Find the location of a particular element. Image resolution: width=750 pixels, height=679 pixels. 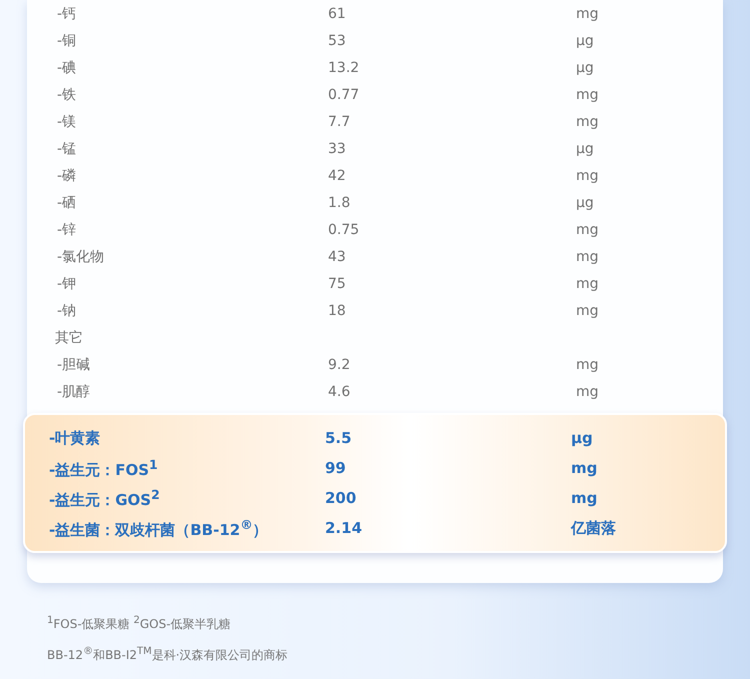

nutrient-name: -钙 is located at coordinates (67, 13).